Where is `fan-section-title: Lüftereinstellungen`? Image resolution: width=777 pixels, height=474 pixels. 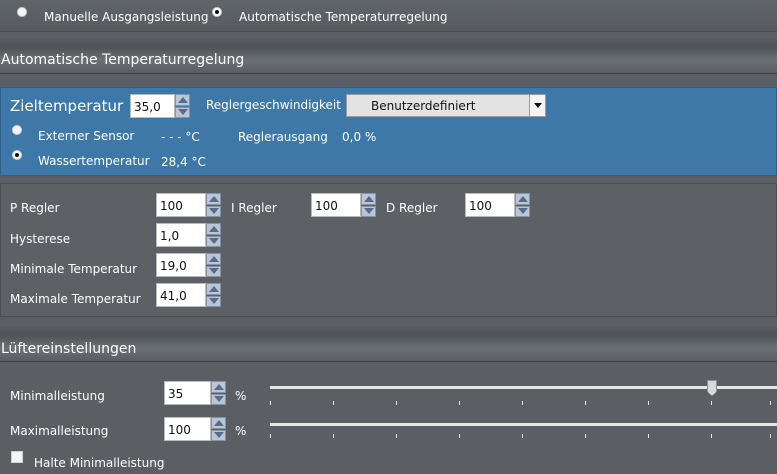
fan-section-title: Lüftereinstellungen is located at coordinates (69, 349).